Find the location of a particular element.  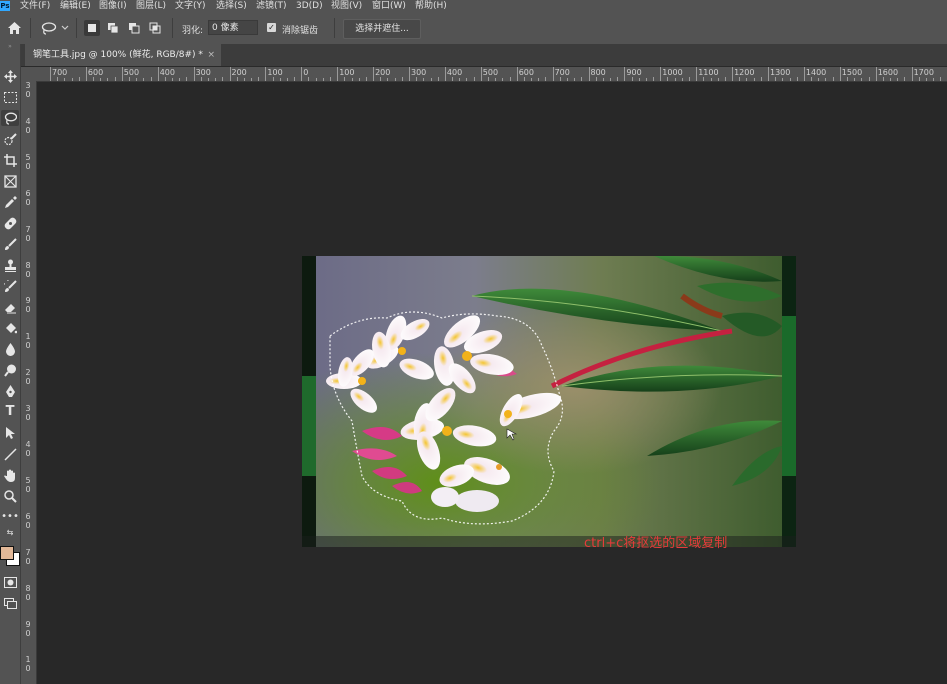

eyedropper-icon is located at coordinates (10, 202).